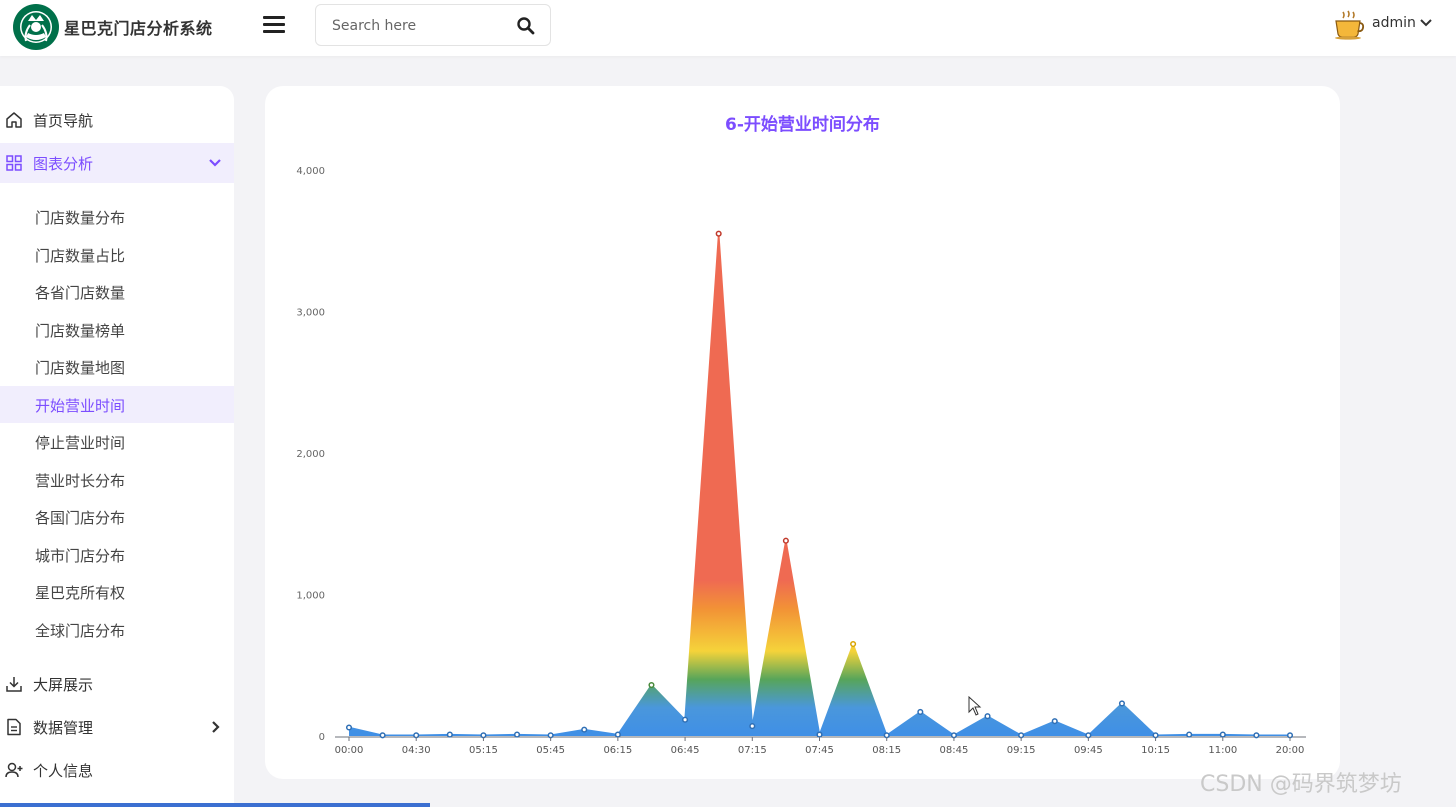 The width and height of the screenshot is (1456, 807). Describe the element at coordinates (728, 28) in the screenshot. I see `top-header: 星巴克门店分析系统 admin` at that location.